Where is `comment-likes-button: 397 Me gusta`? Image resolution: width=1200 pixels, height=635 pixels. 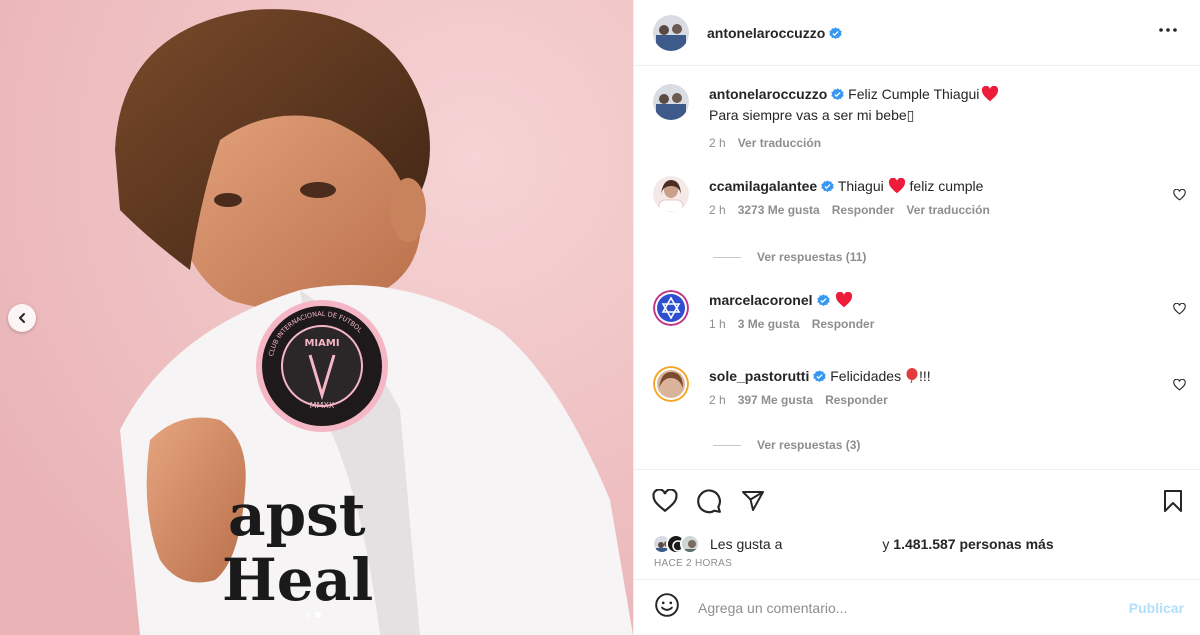
comment-likes-button: 397 Me gusta is located at coordinates (775, 400).